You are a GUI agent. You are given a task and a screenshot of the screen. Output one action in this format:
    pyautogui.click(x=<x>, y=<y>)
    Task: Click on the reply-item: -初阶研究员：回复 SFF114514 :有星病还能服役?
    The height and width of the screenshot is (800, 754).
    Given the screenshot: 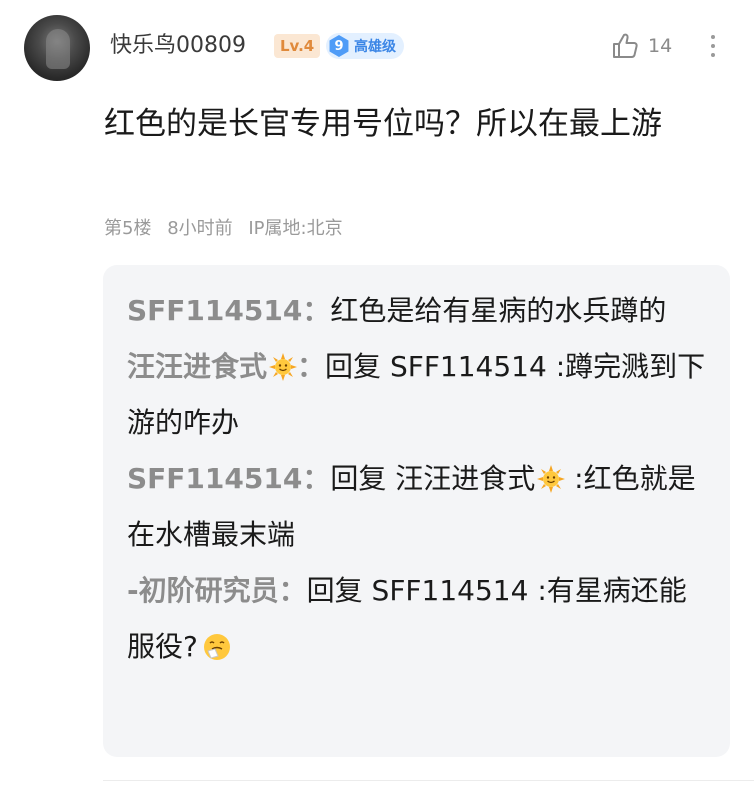 What is the action you would take?
    pyautogui.click(x=416, y=619)
    